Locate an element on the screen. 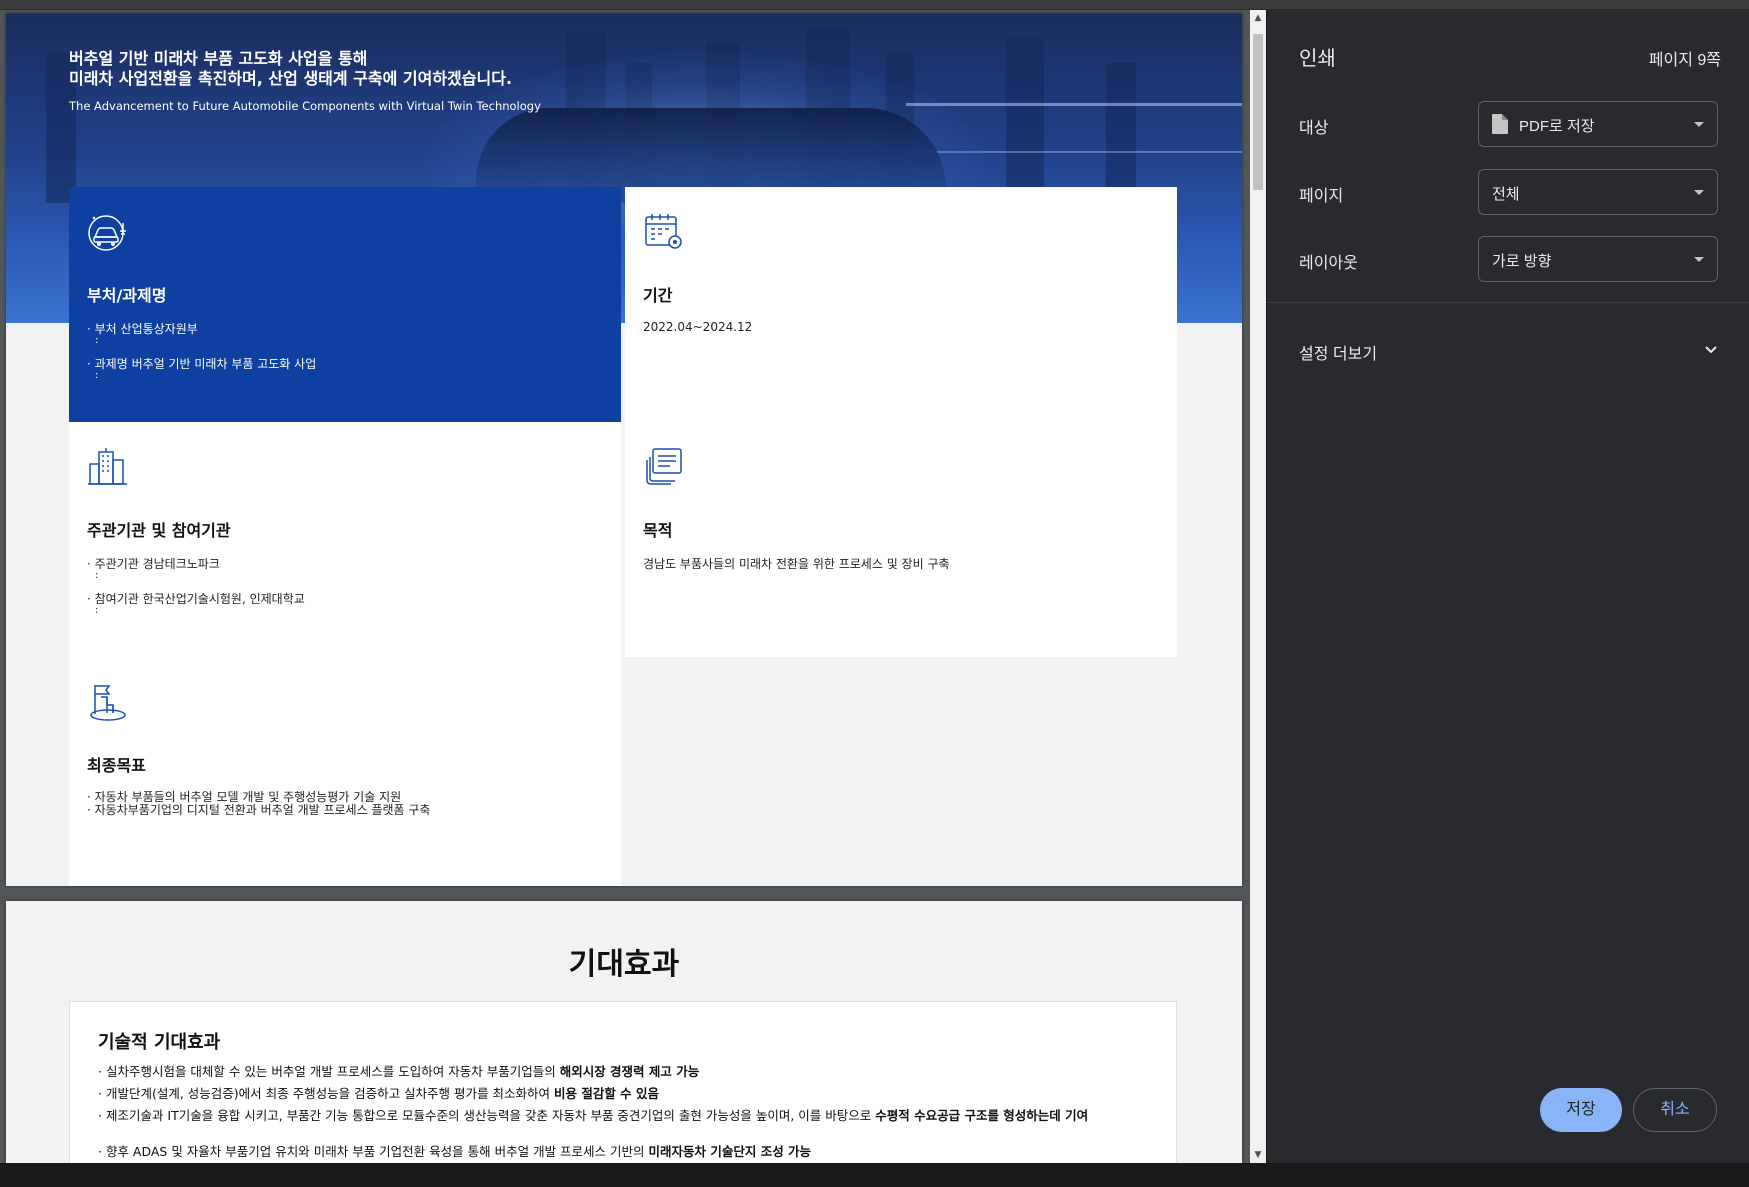 Image resolution: width=1749 pixels, height=1187 pixels. flag-goal-icon is located at coordinates (108, 703).